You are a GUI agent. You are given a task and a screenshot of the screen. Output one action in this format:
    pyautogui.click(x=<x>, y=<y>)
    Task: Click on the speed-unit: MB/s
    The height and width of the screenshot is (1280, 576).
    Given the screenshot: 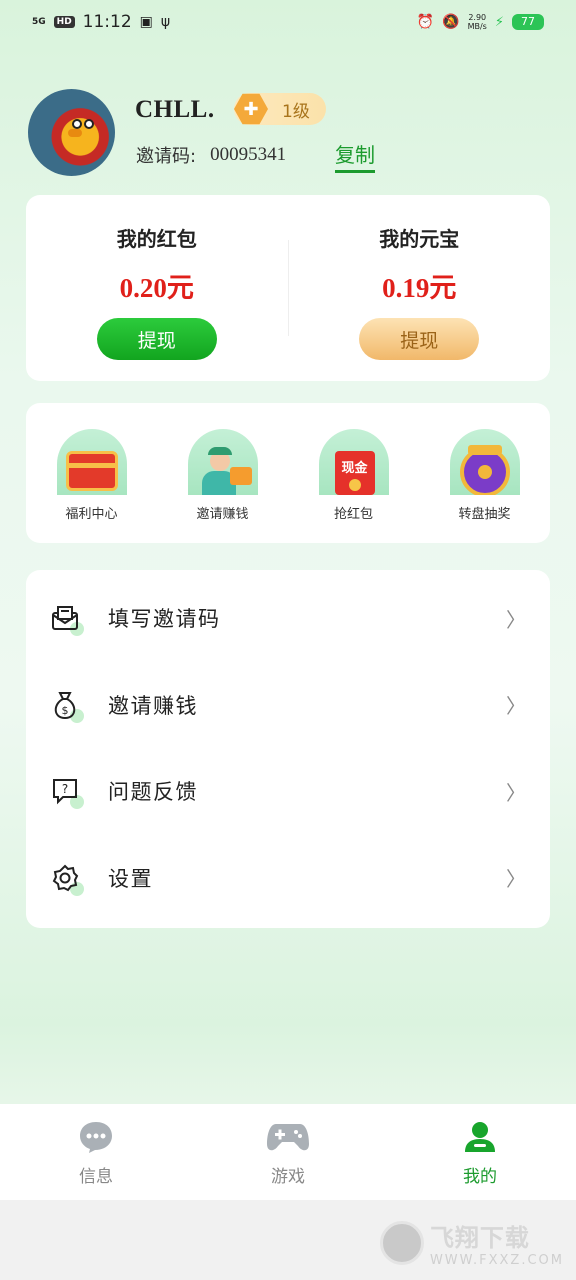 What is the action you would take?
    pyautogui.click(x=477, y=26)
    